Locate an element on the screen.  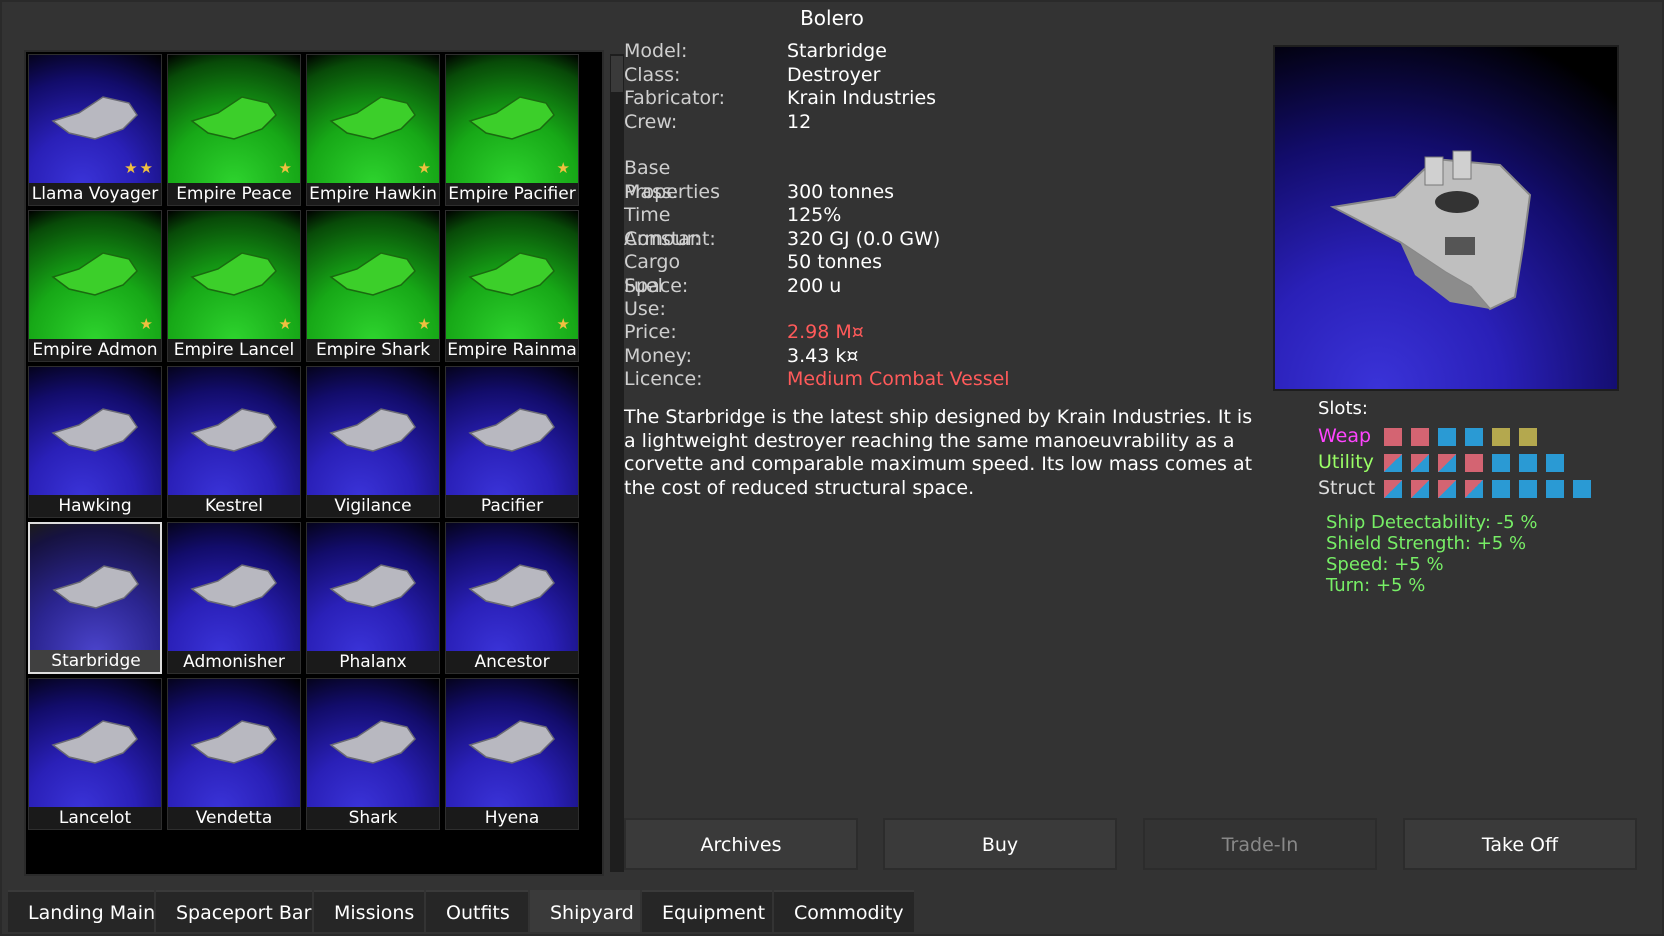
tab-label: Landing Main is located at coordinates (92, 913).